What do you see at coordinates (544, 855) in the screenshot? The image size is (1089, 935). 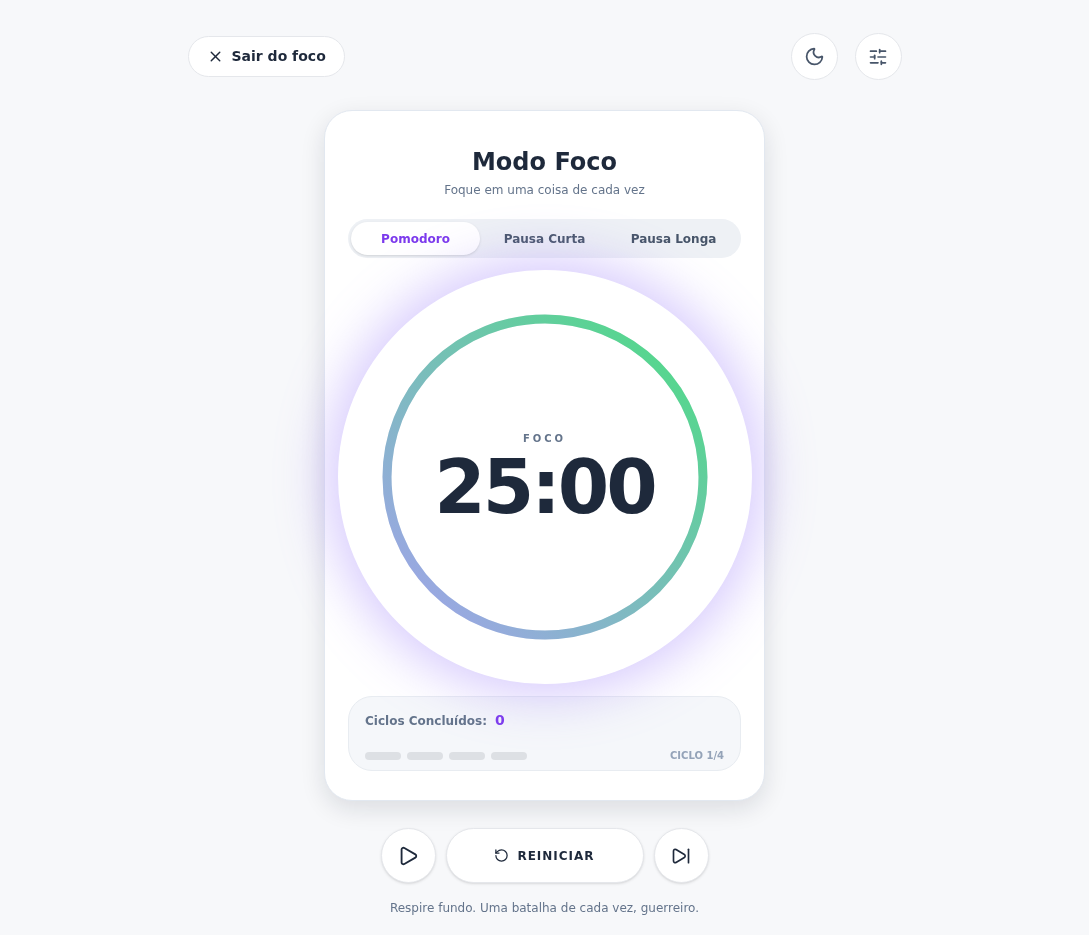 I see `reset-button: REINICIAR` at bounding box center [544, 855].